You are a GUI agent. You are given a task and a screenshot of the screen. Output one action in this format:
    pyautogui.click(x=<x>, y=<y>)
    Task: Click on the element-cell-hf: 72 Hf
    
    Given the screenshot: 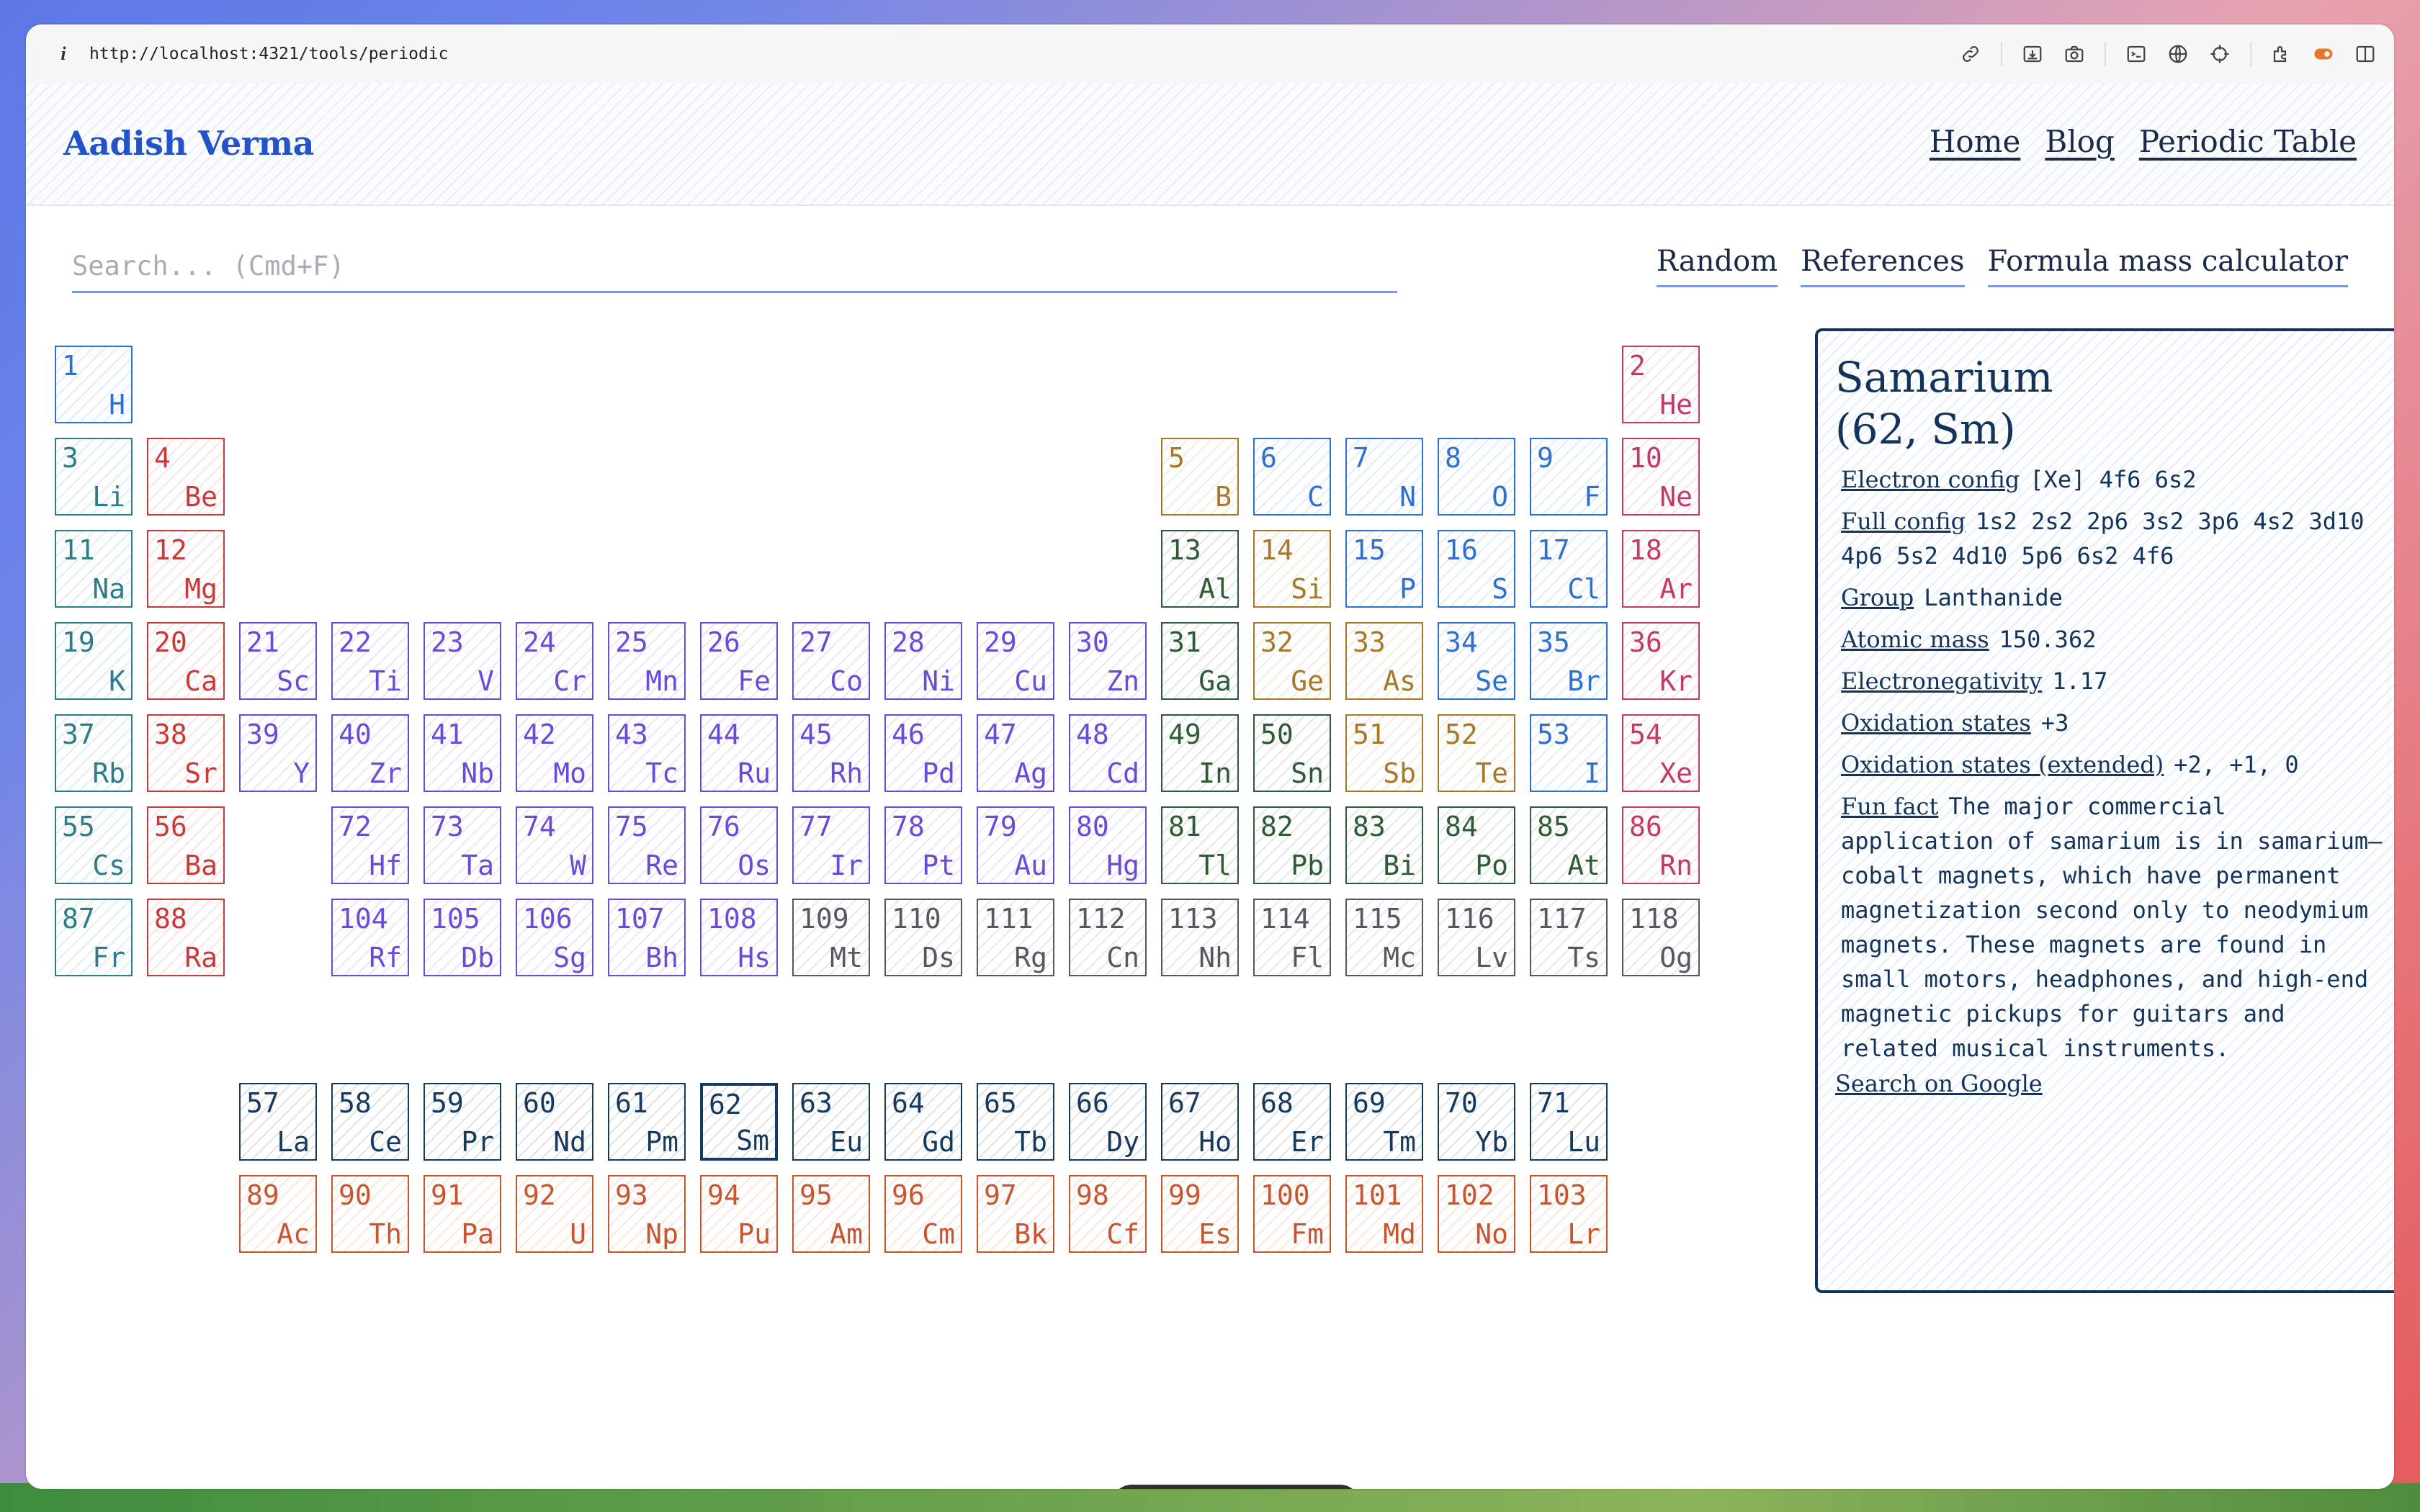 What is the action you would take?
    pyautogui.click(x=370, y=845)
    